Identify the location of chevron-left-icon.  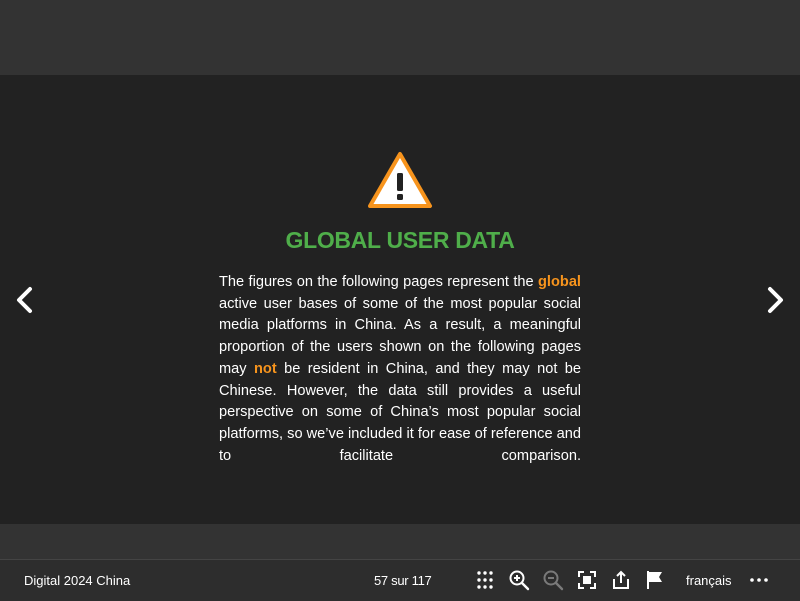
(24, 300).